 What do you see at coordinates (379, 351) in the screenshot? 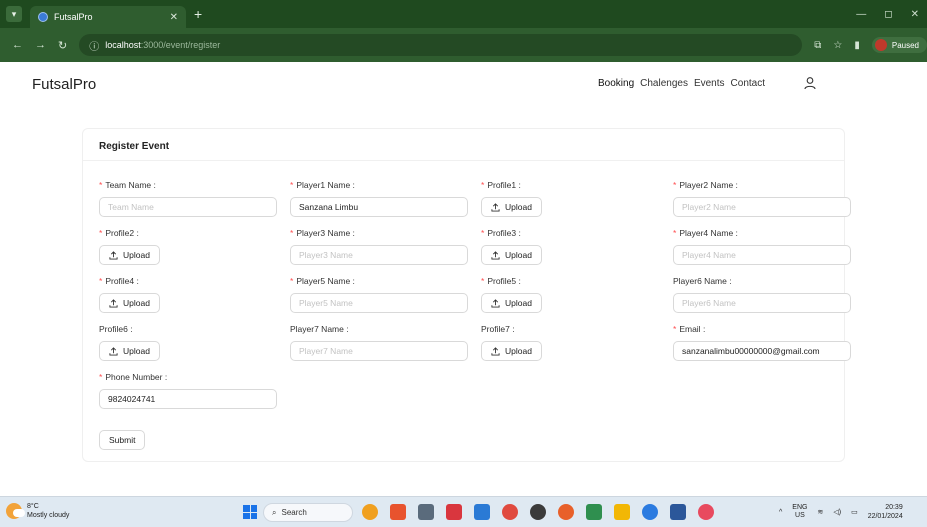
I see `player7-name-input` at bounding box center [379, 351].